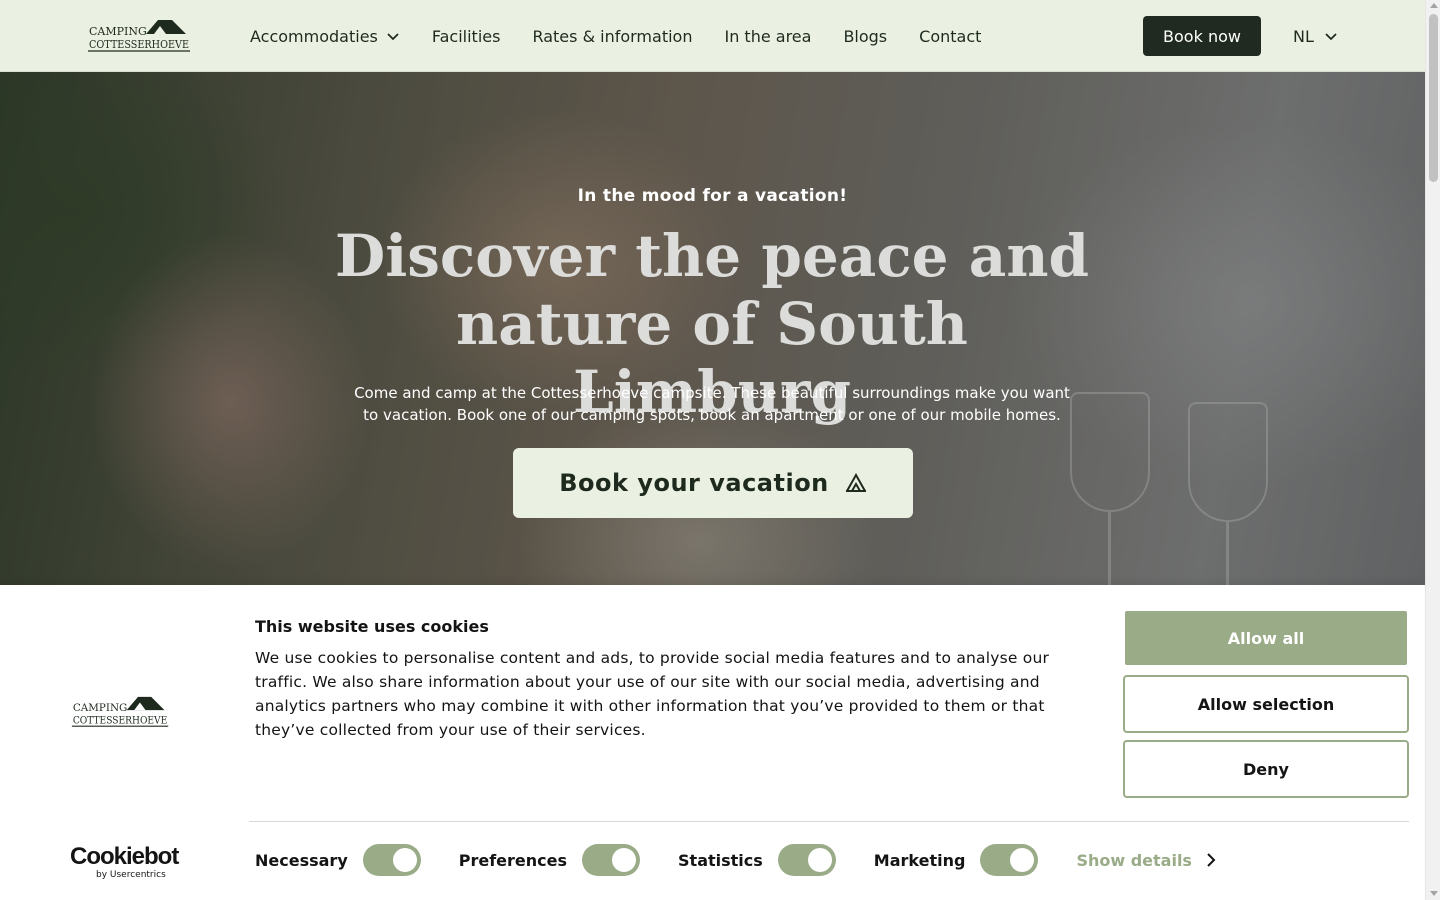  I want to click on deny-button: Deny, so click(1266, 769).